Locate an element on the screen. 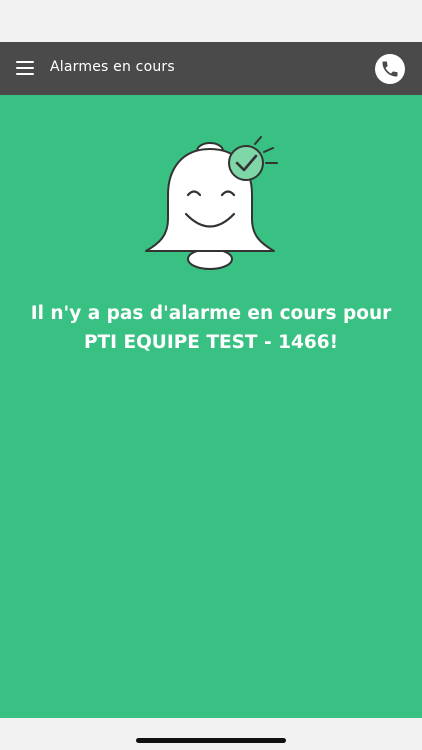 Image resolution: width=422 pixels, height=750 pixels. no-alarm-message-line1: Il n'y a pas d'alarme en cours pour is located at coordinates (211, 313).